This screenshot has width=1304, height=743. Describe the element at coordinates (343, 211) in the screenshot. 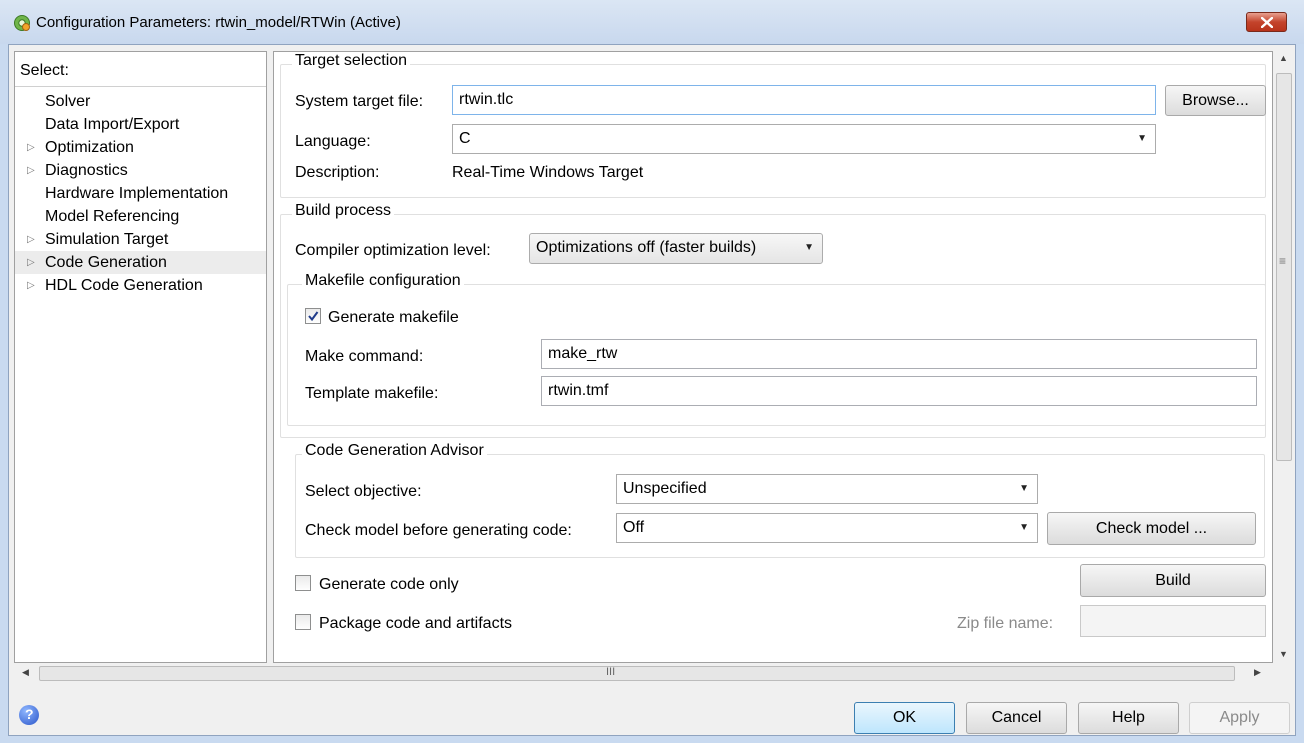

I see `build-process-title: Build process` at that location.